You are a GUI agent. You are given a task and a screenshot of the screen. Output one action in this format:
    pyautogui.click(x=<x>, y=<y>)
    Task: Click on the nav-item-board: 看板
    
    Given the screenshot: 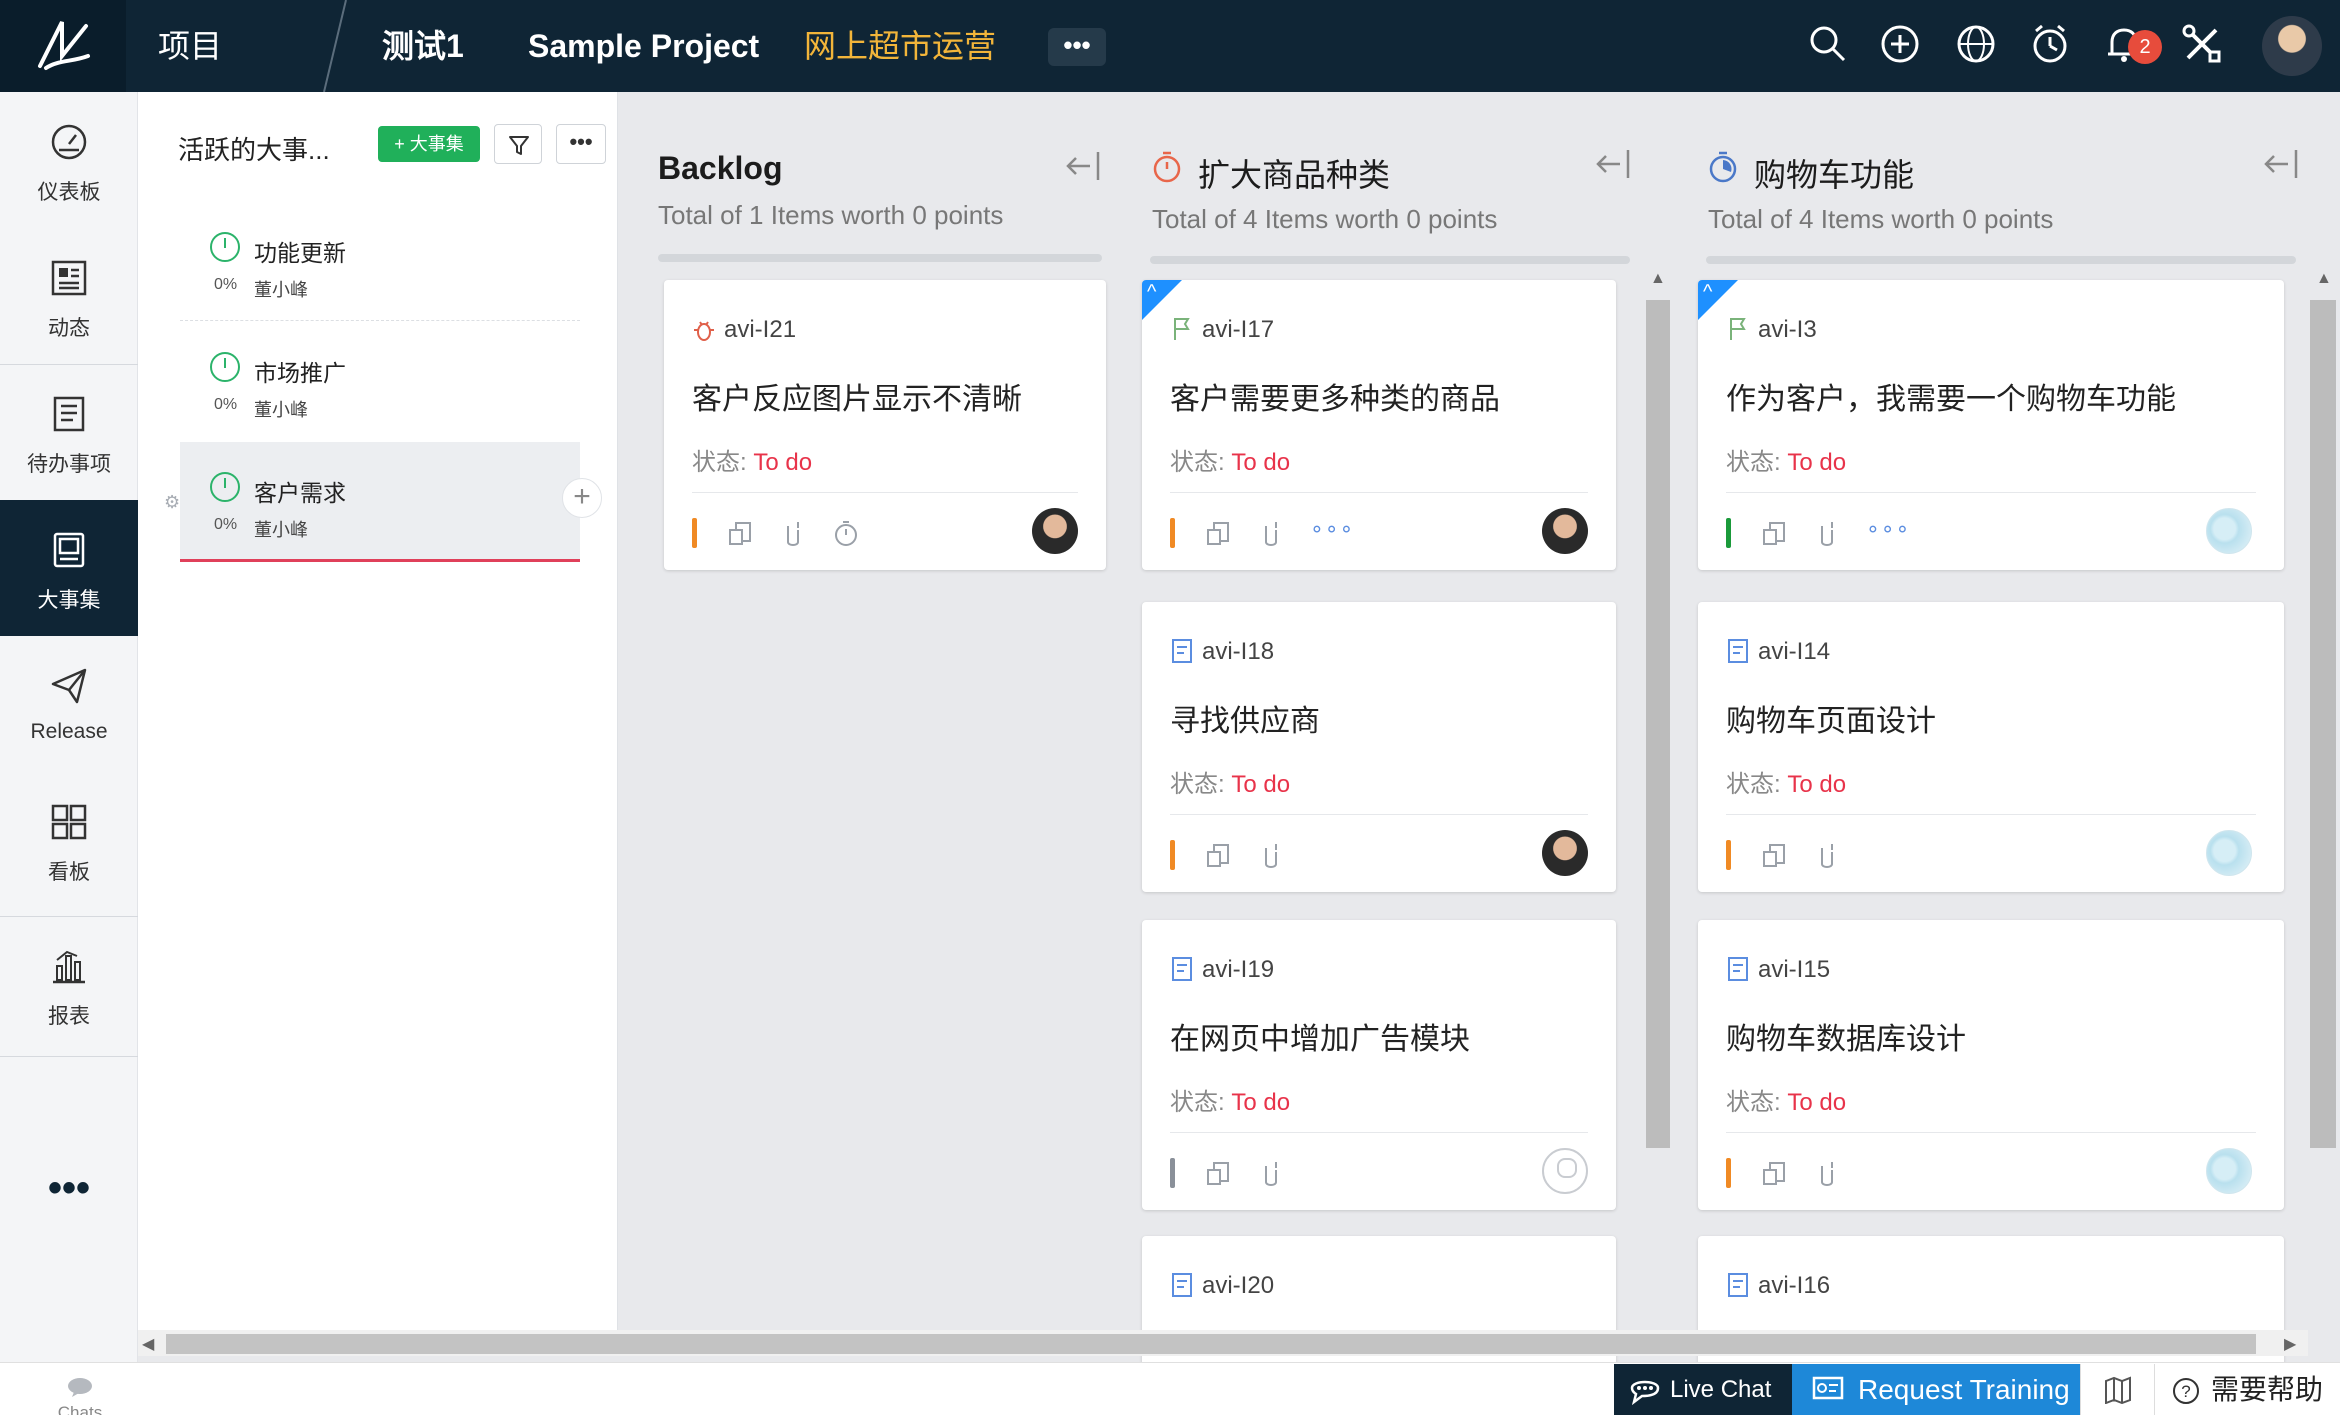 What is the action you would take?
    pyautogui.click(x=69, y=840)
    